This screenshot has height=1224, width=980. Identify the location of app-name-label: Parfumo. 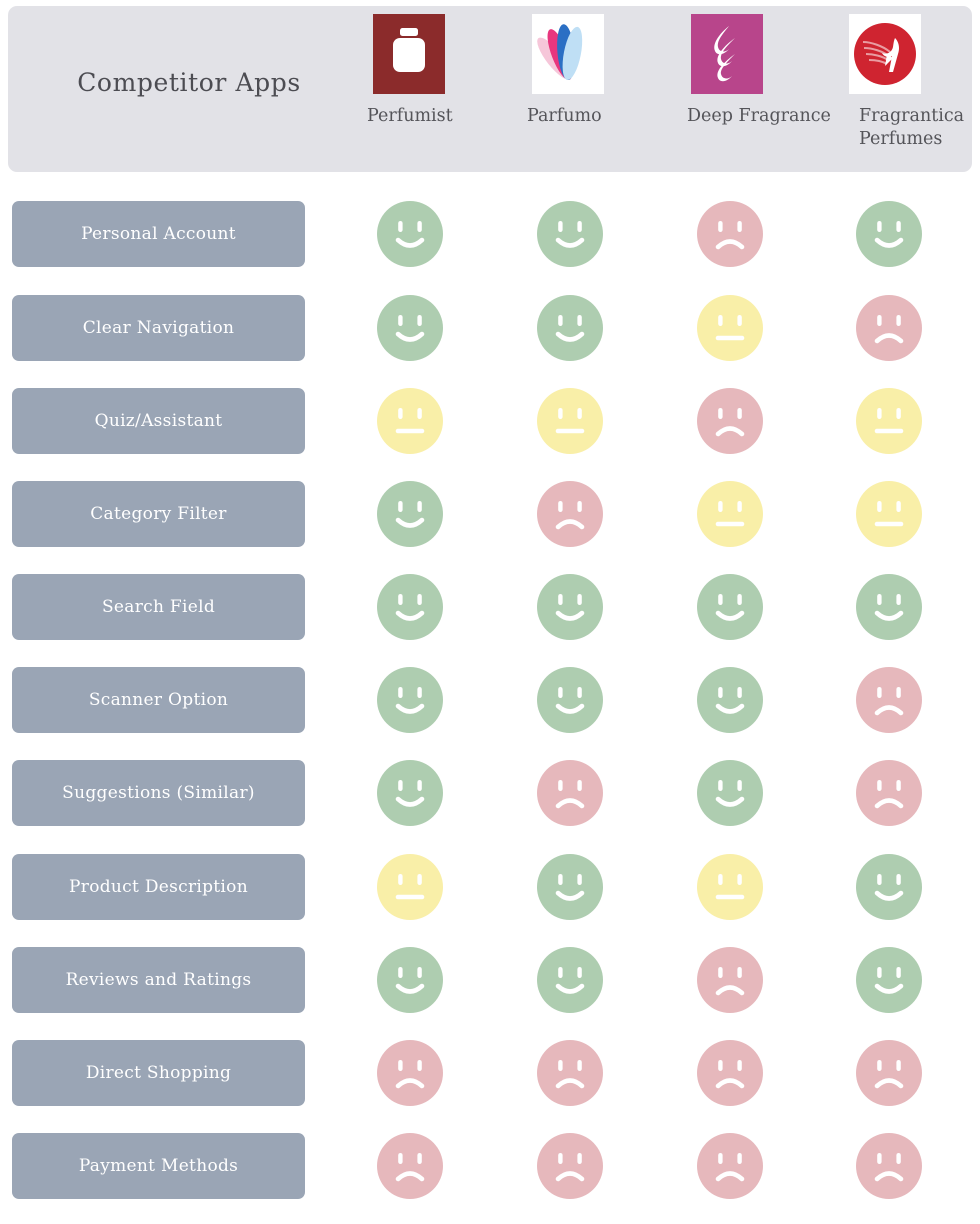
(564, 116).